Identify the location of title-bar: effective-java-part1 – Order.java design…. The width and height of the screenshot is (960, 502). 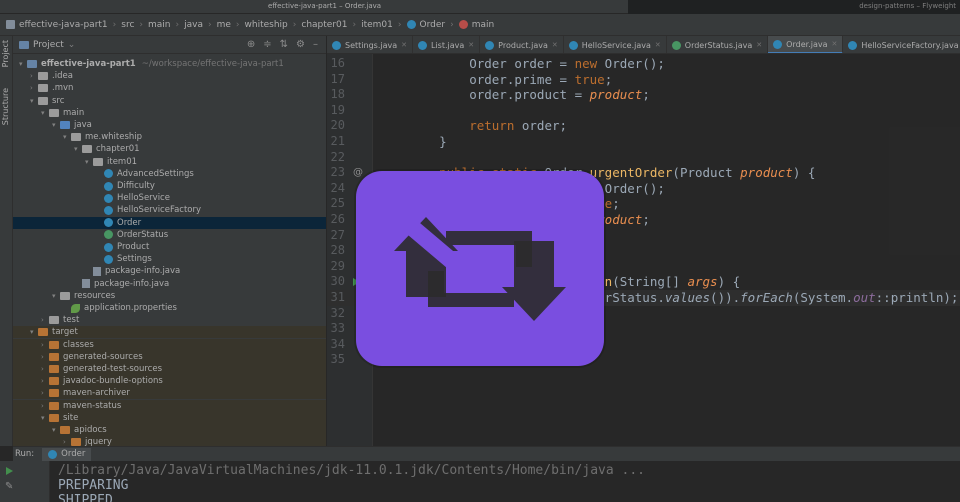
(480, 7).